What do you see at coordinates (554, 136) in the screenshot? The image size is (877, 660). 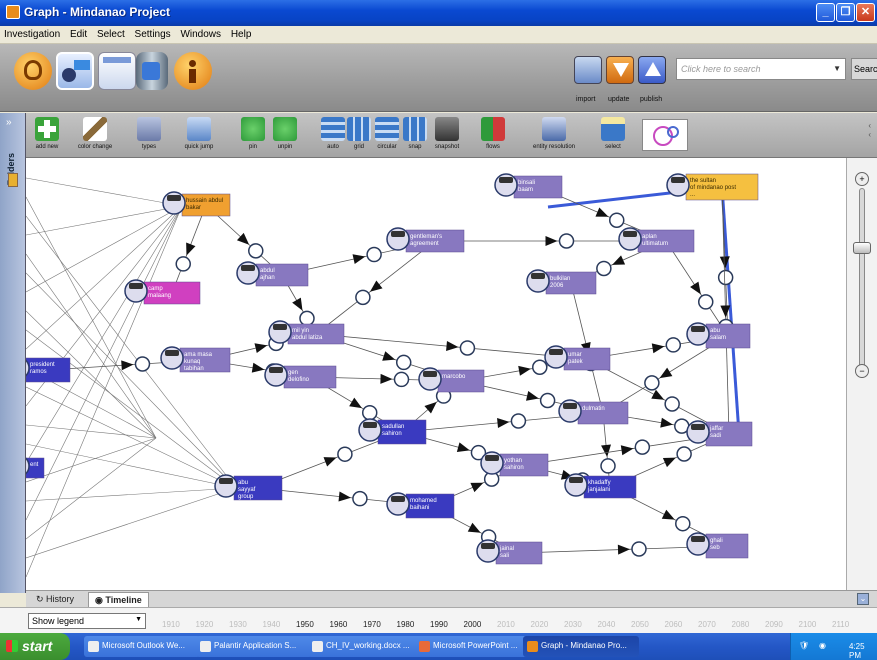 I see `entity-resolution-tool: entity resolution` at bounding box center [554, 136].